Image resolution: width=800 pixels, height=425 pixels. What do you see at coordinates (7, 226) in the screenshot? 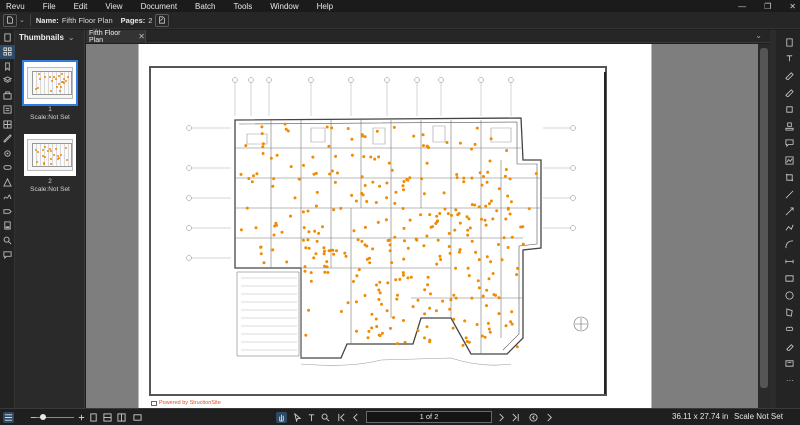
I see `rail-file-access-icon` at bounding box center [7, 226].